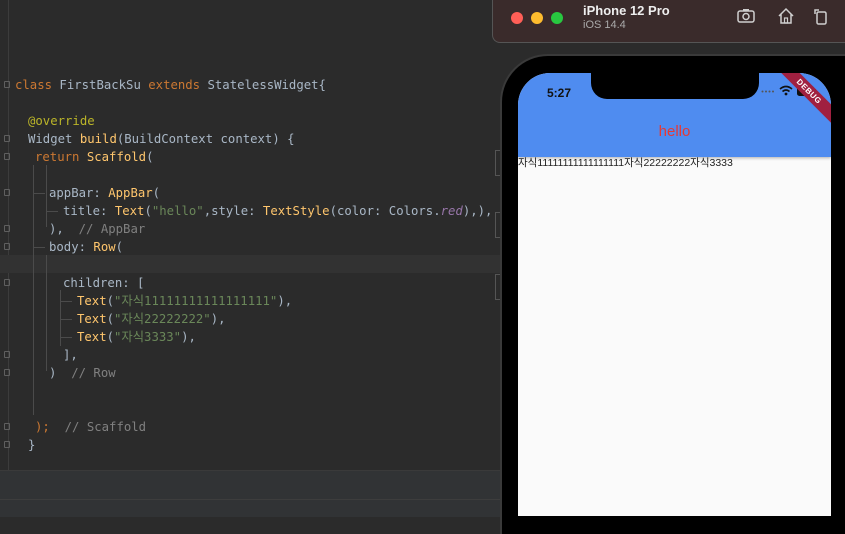  I want to click on code-token: // AppBar, so click(112, 229).